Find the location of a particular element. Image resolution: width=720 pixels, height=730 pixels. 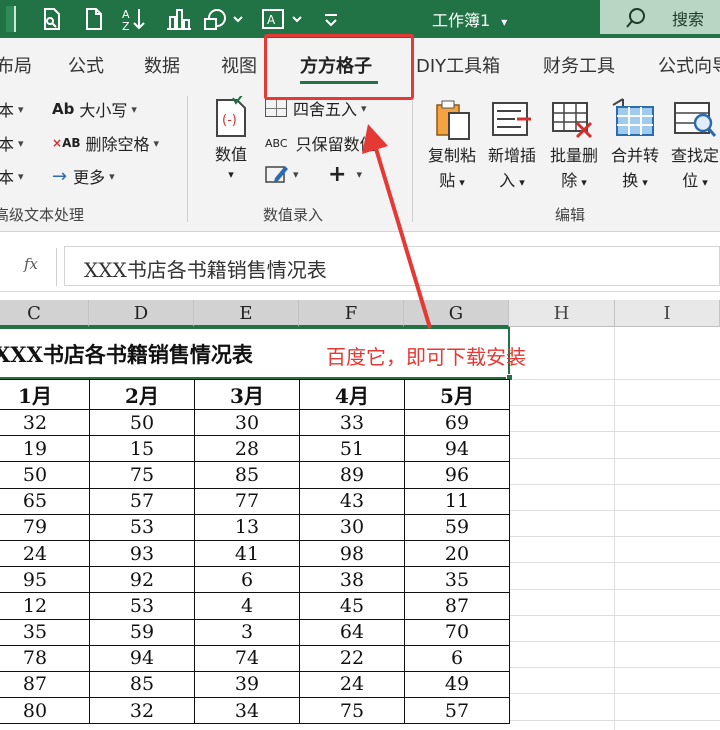

sort-az-icon: AZ is located at coordinates (135, 19).